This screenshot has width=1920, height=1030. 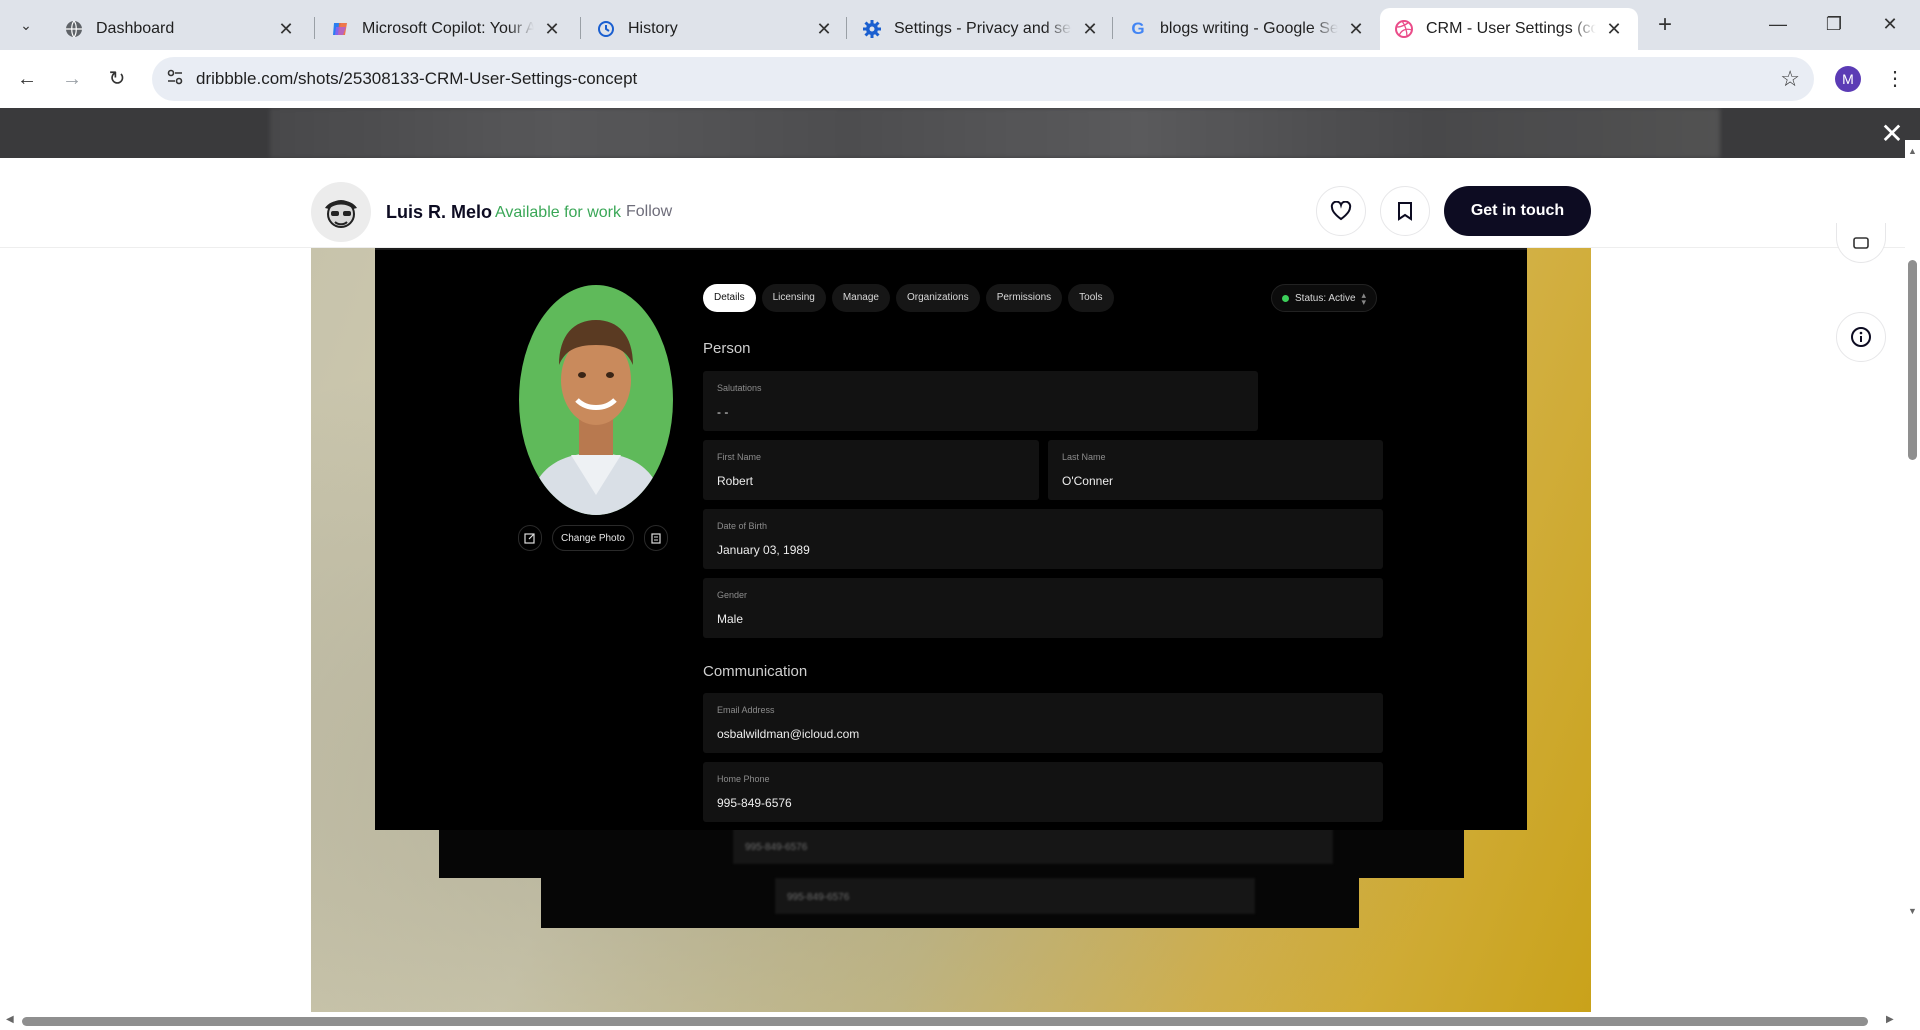 I want to click on copilot-icon, so click(x=340, y=29).